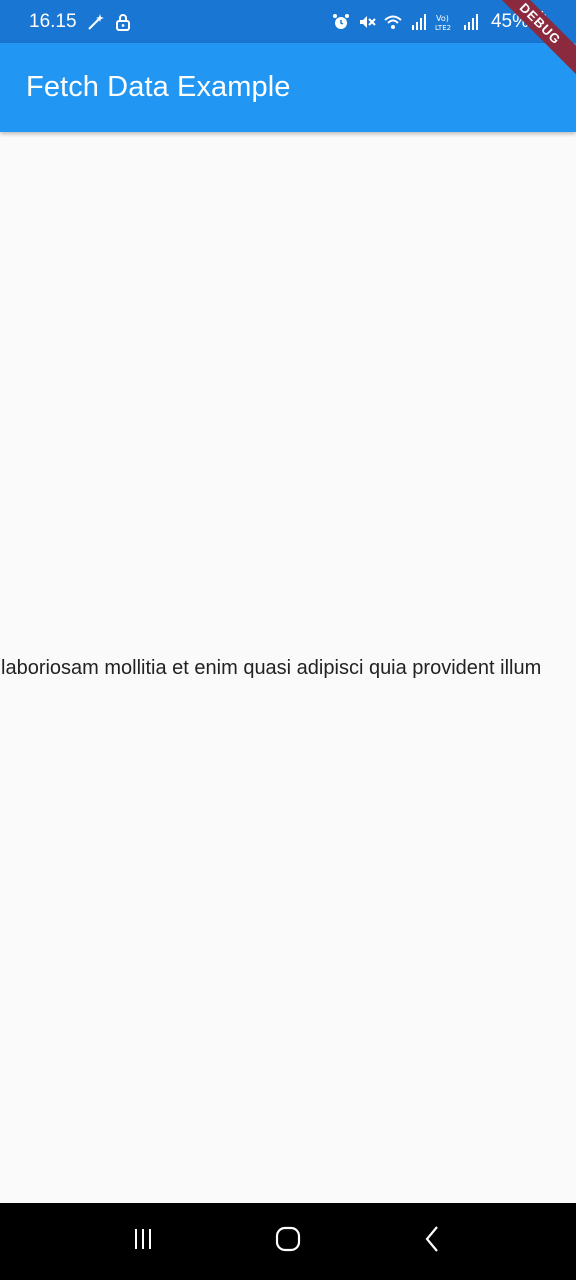  I want to click on status-bar: 16.15 Vo) LTE2 45%, so click(288, 21).